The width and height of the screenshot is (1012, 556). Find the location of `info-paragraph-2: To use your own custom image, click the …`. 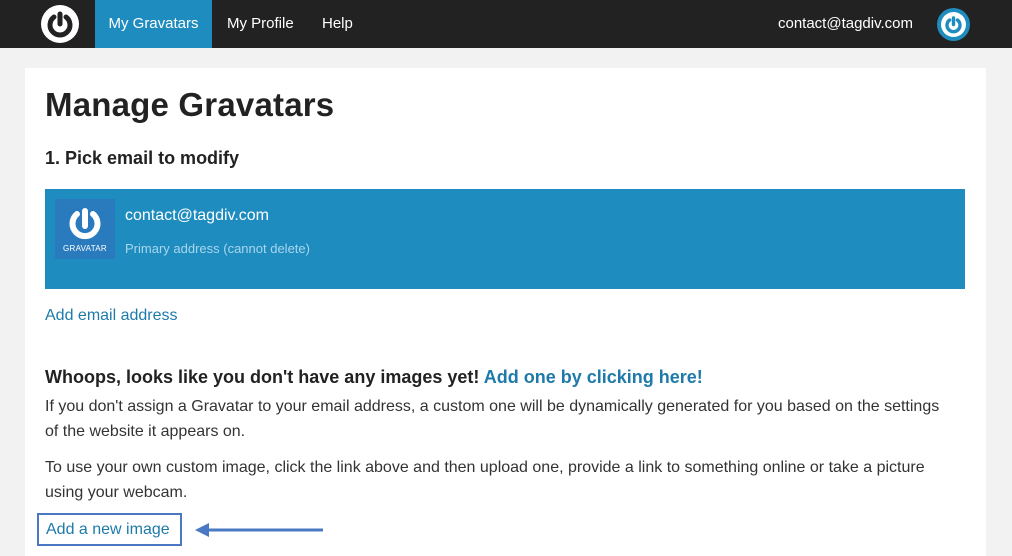

info-paragraph-2: To use your own custom image, click the … is located at coordinates (485, 480).